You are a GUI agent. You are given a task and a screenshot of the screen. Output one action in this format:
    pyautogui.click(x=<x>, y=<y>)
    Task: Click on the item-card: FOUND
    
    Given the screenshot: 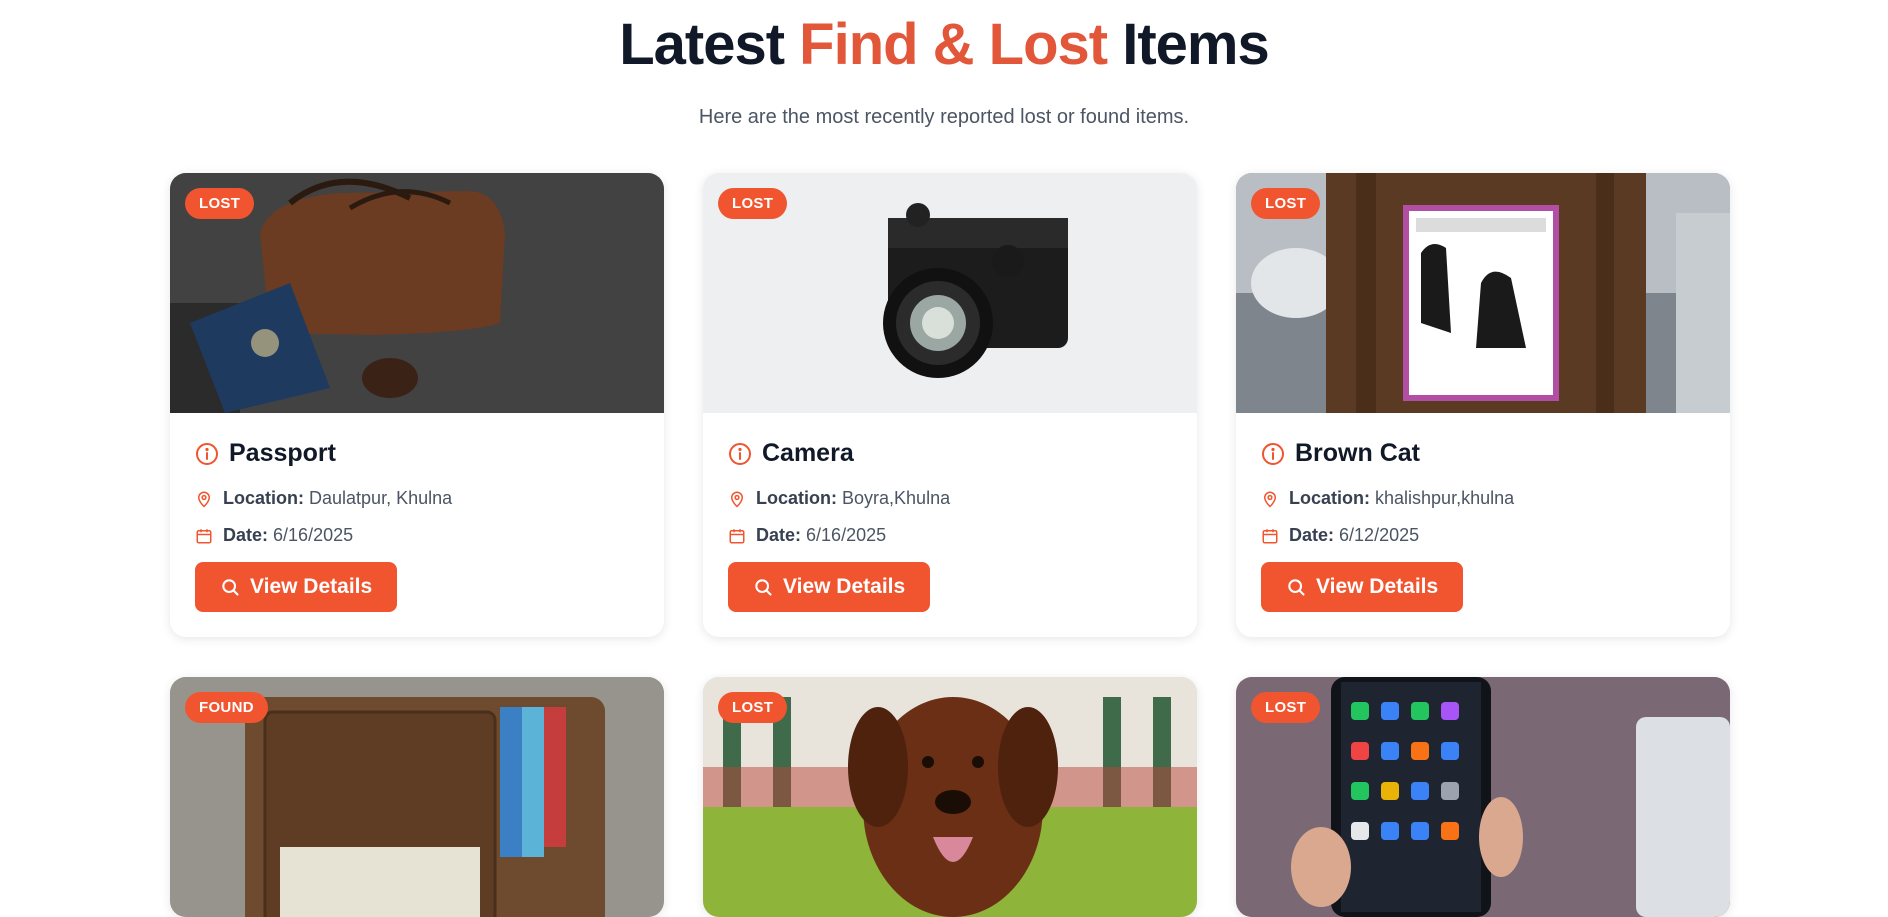 What is the action you would take?
    pyautogui.click(x=417, y=797)
    